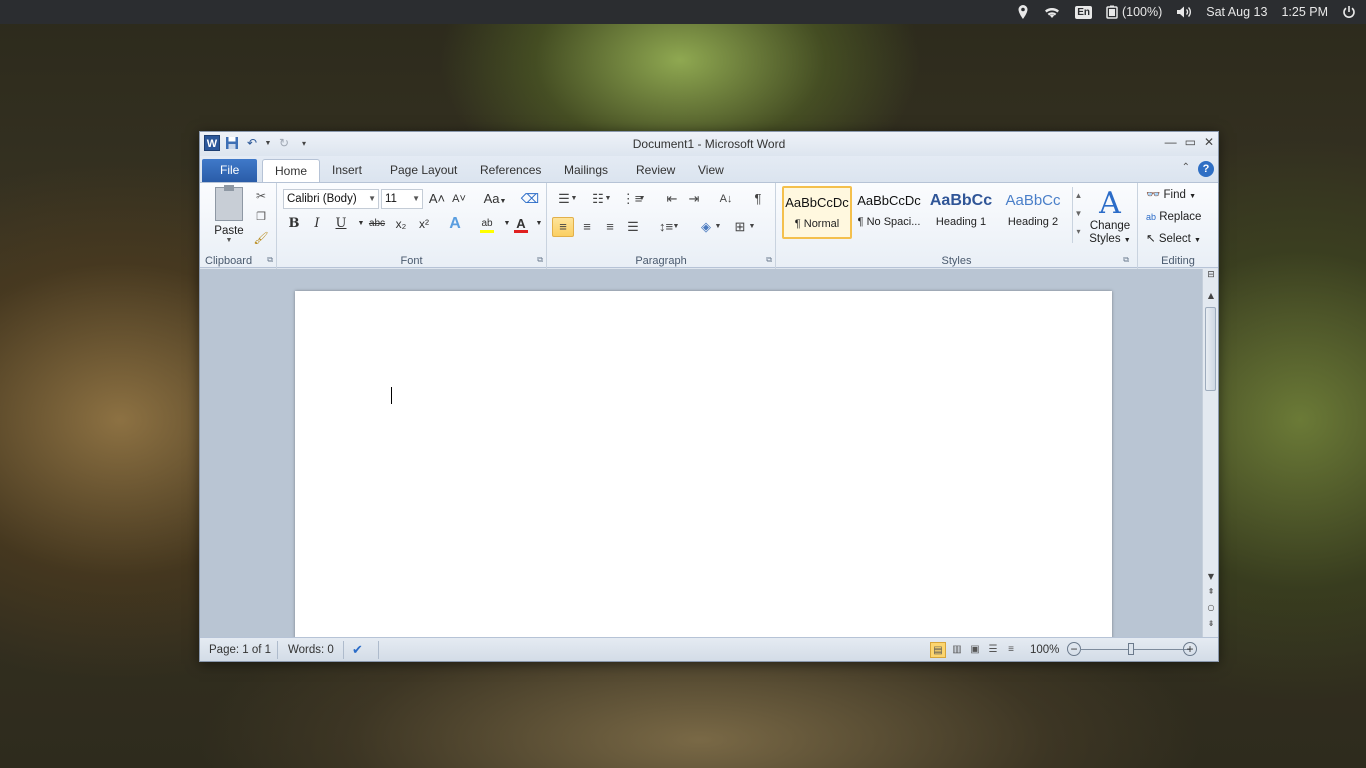  I want to click on battery-indicator: (100%), so click(1134, 12).